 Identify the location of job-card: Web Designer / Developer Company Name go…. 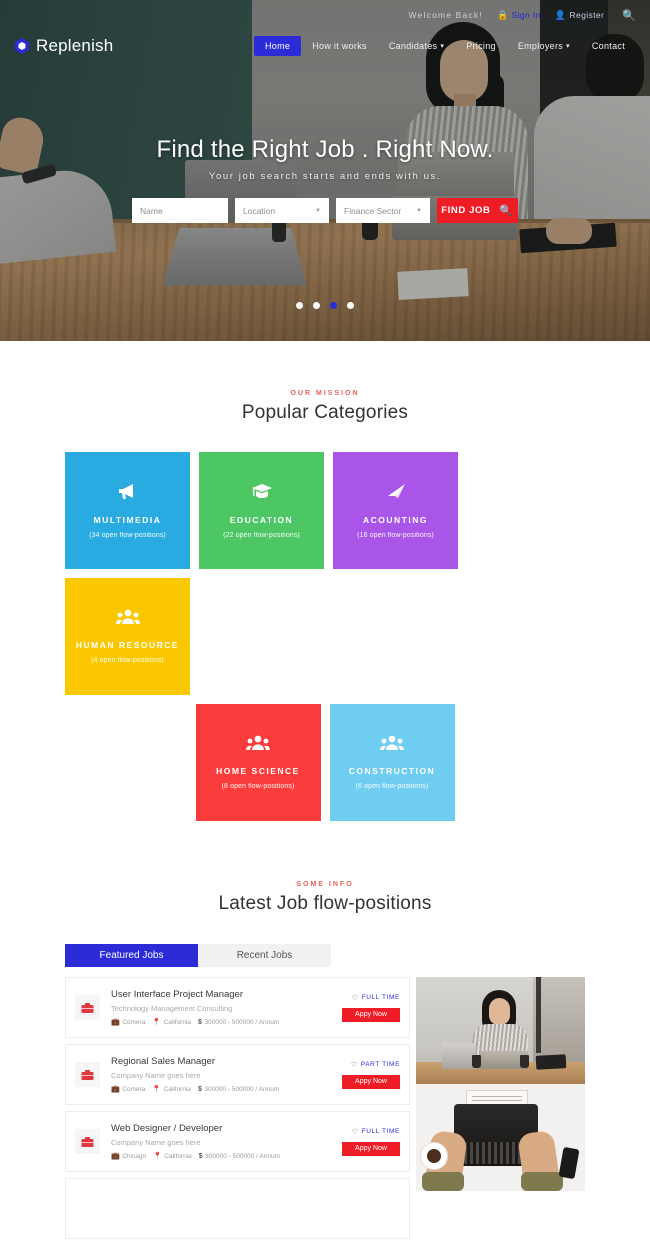
(237, 1141).